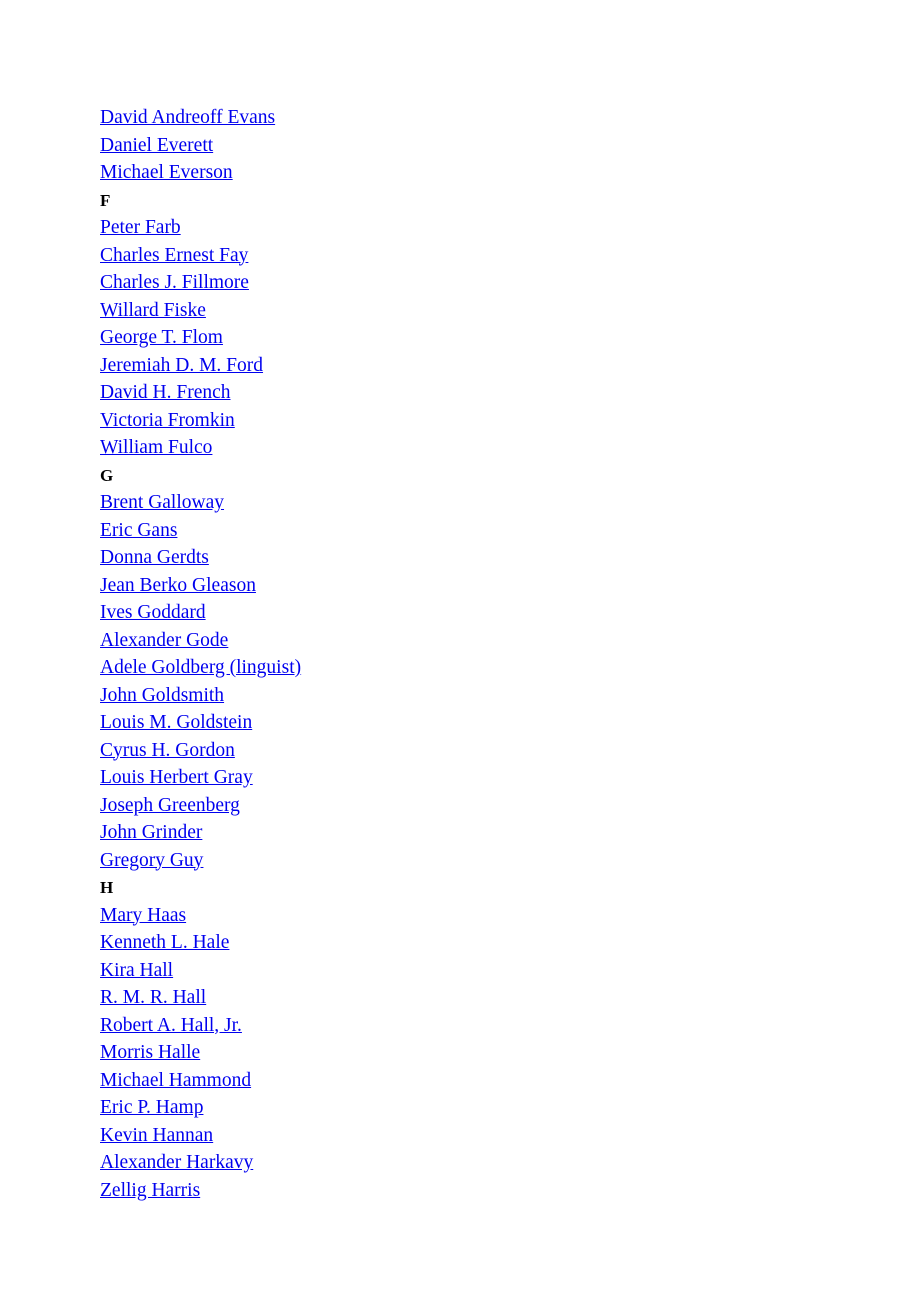 The width and height of the screenshot is (920, 1300). Describe the element at coordinates (166, 172) in the screenshot. I see `person-link: Michael Everson` at that location.